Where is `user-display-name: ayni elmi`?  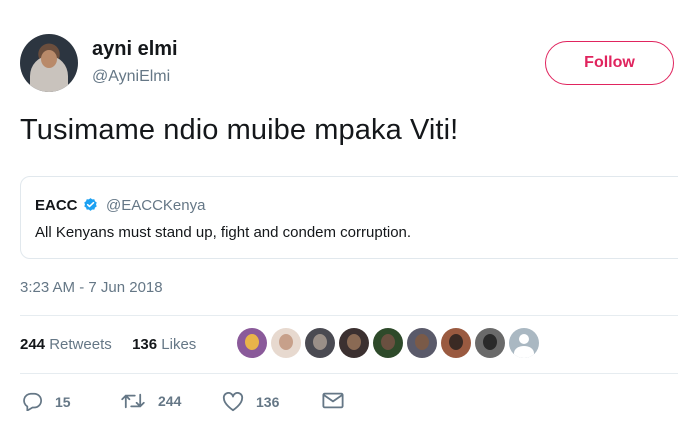
user-display-name: ayni elmi is located at coordinates (135, 49).